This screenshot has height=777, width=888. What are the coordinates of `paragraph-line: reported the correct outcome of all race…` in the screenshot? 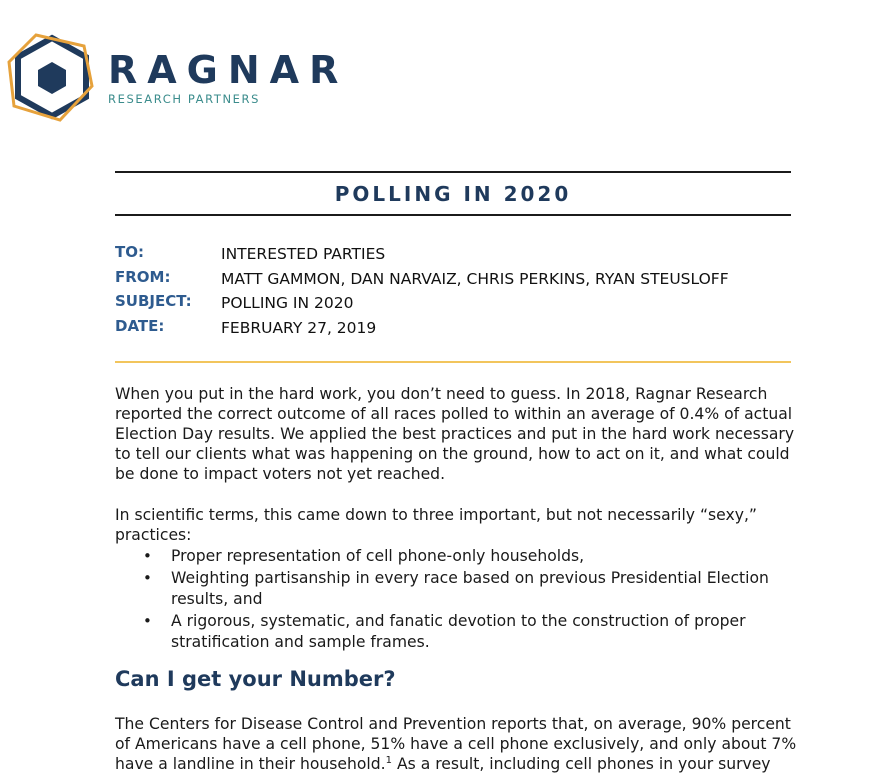 It's located at (454, 414).